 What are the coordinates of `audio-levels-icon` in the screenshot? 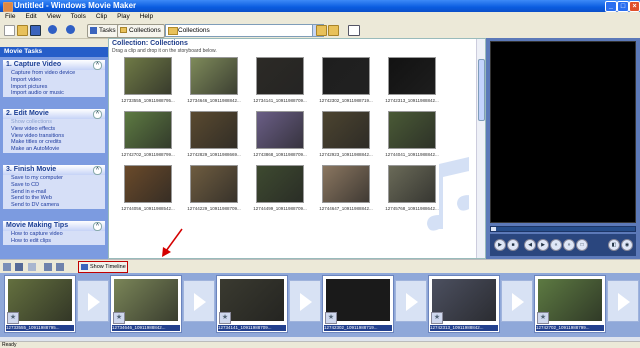 It's located at (19, 267).